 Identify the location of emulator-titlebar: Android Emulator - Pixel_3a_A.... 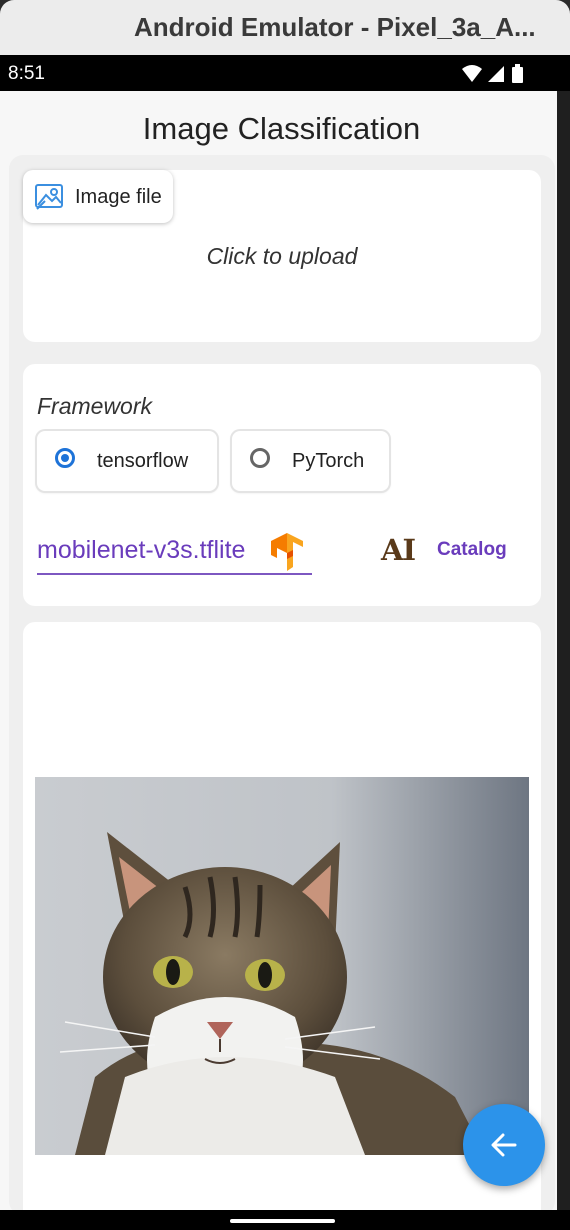
(285, 27).